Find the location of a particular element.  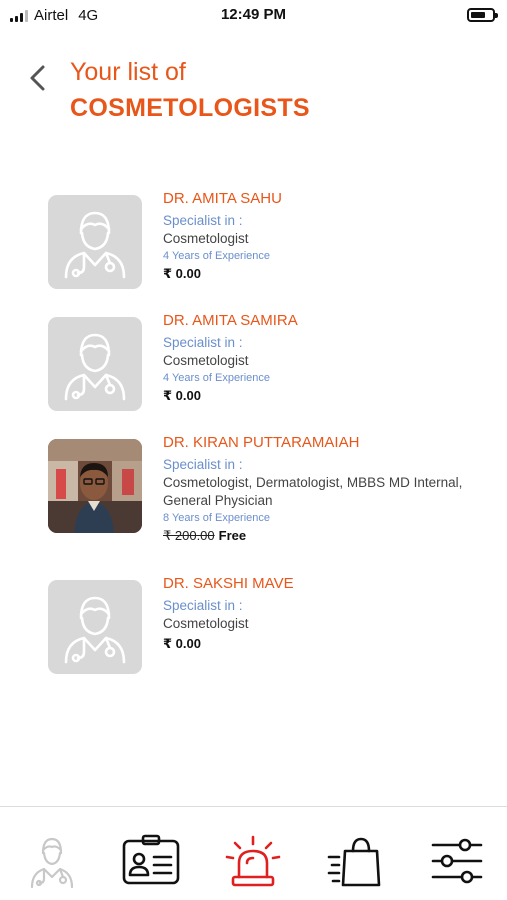

nav-emergency is located at coordinates (253, 861).